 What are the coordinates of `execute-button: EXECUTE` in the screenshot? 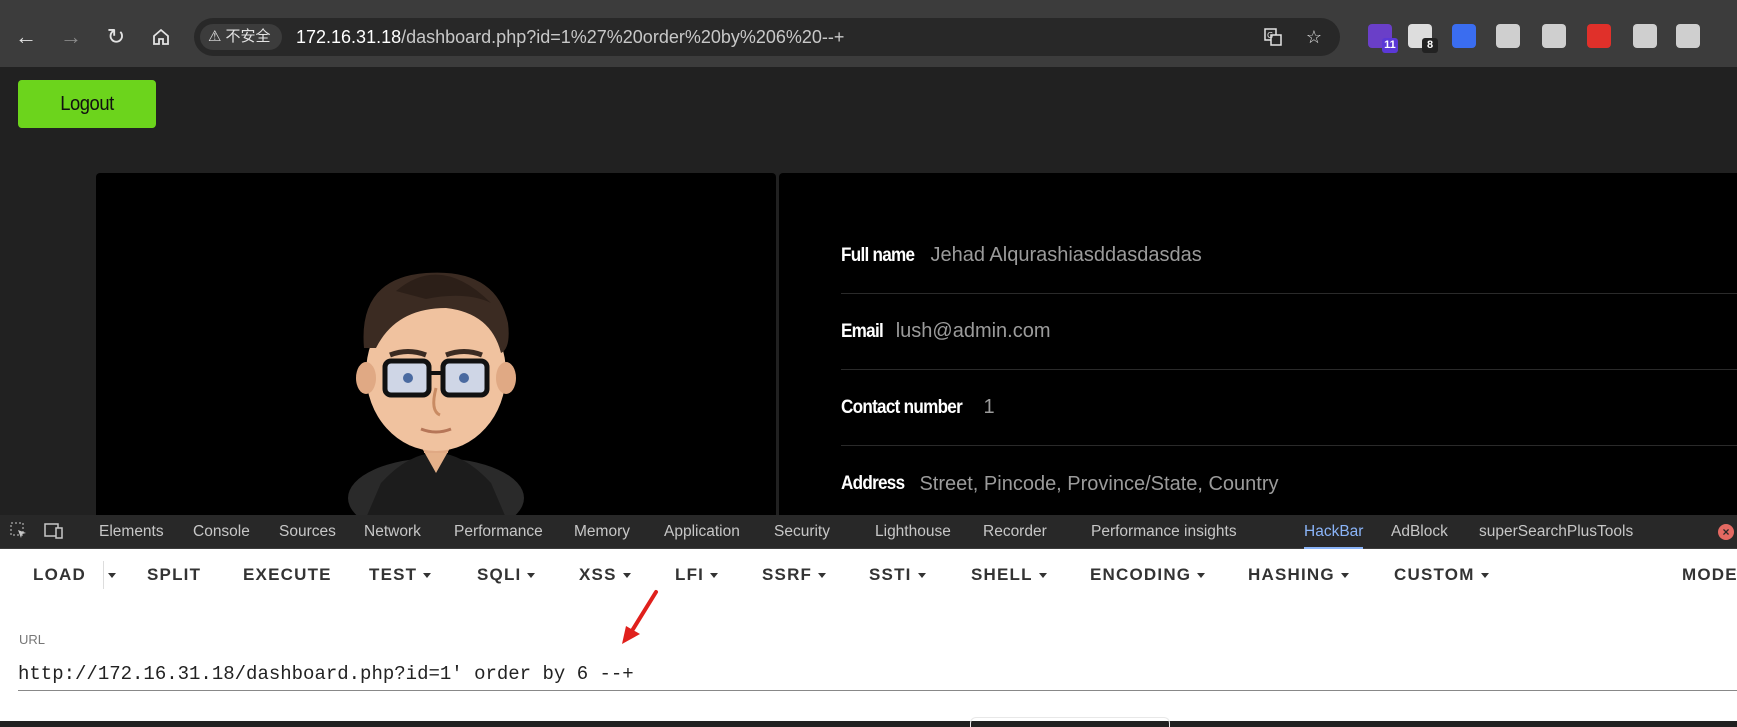 It's located at (287, 575).